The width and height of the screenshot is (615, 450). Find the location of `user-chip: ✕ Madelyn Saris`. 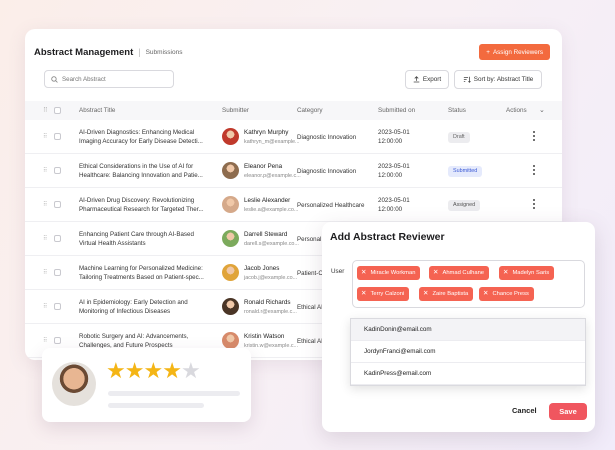

user-chip: ✕ Madelyn Saris is located at coordinates (527, 273).